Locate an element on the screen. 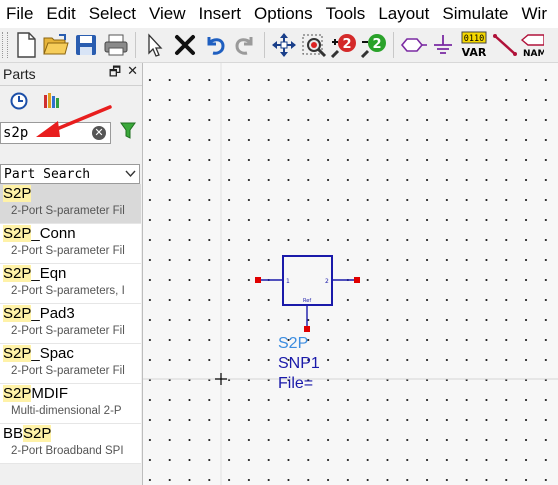 The height and width of the screenshot is (485, 558). float-panel-icon: 🗗 is located at coordinates (115, 74).